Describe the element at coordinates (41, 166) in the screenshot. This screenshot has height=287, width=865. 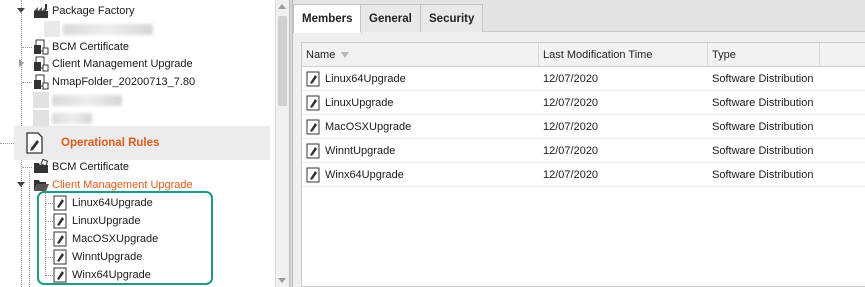
I see `folder-icon` at that location.